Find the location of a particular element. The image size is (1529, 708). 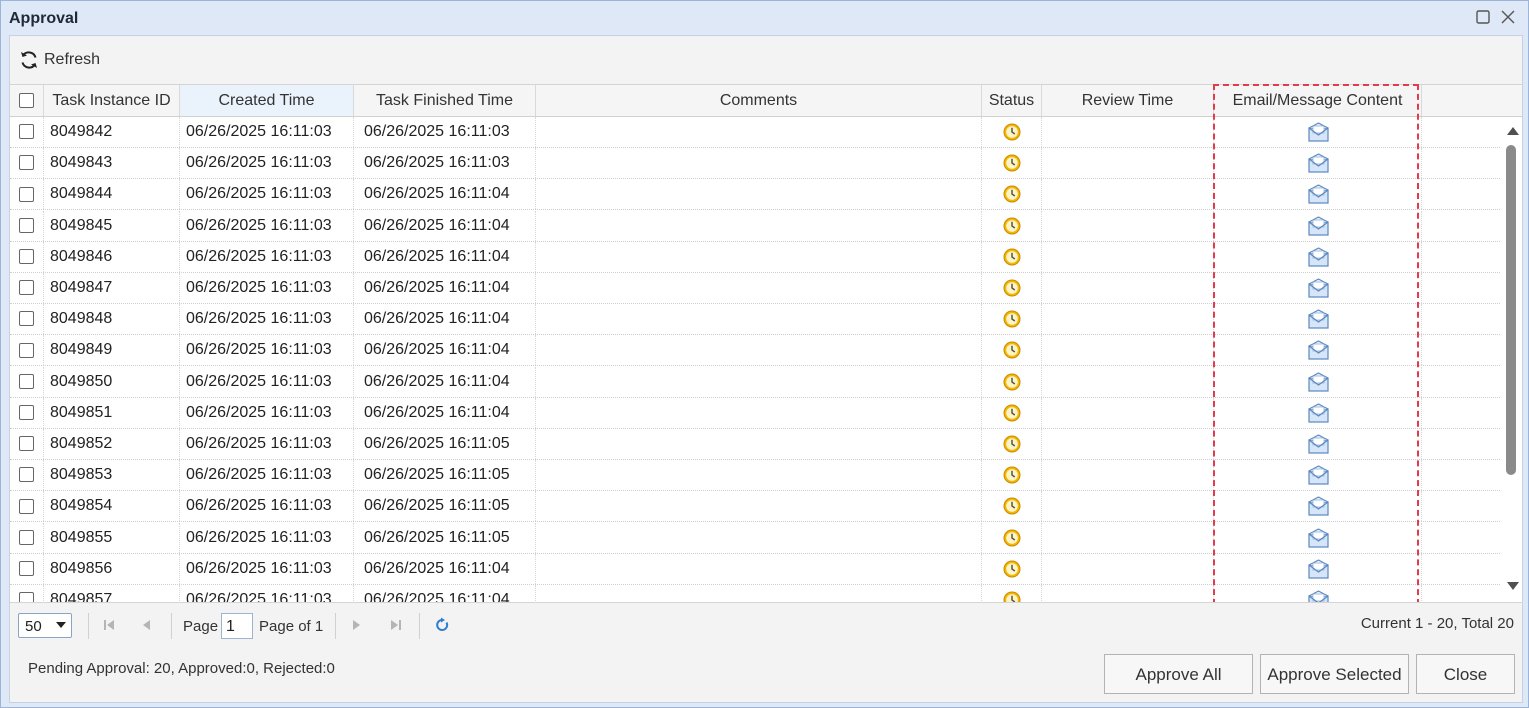

approve-all-button: Approve All is located at coordinates (1178, 674).